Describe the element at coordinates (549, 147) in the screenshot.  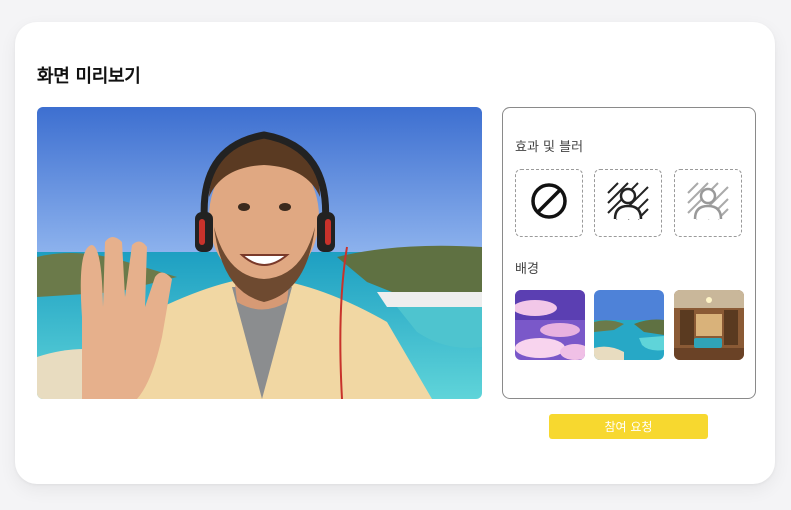
I see `effects-label: 효과 및 블러` at that location.